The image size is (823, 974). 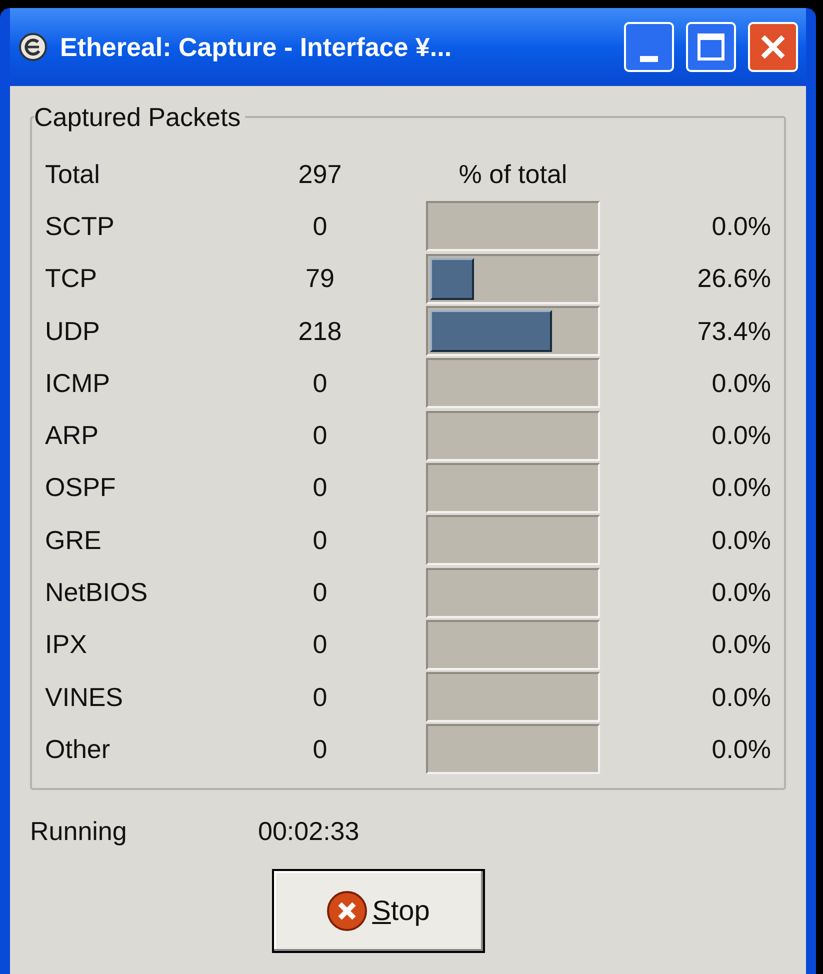 What do you see at coordinates (96, 593) in the screenshot?
I see `protocol-label: NetBIOS` at bounding box center [96, 593].